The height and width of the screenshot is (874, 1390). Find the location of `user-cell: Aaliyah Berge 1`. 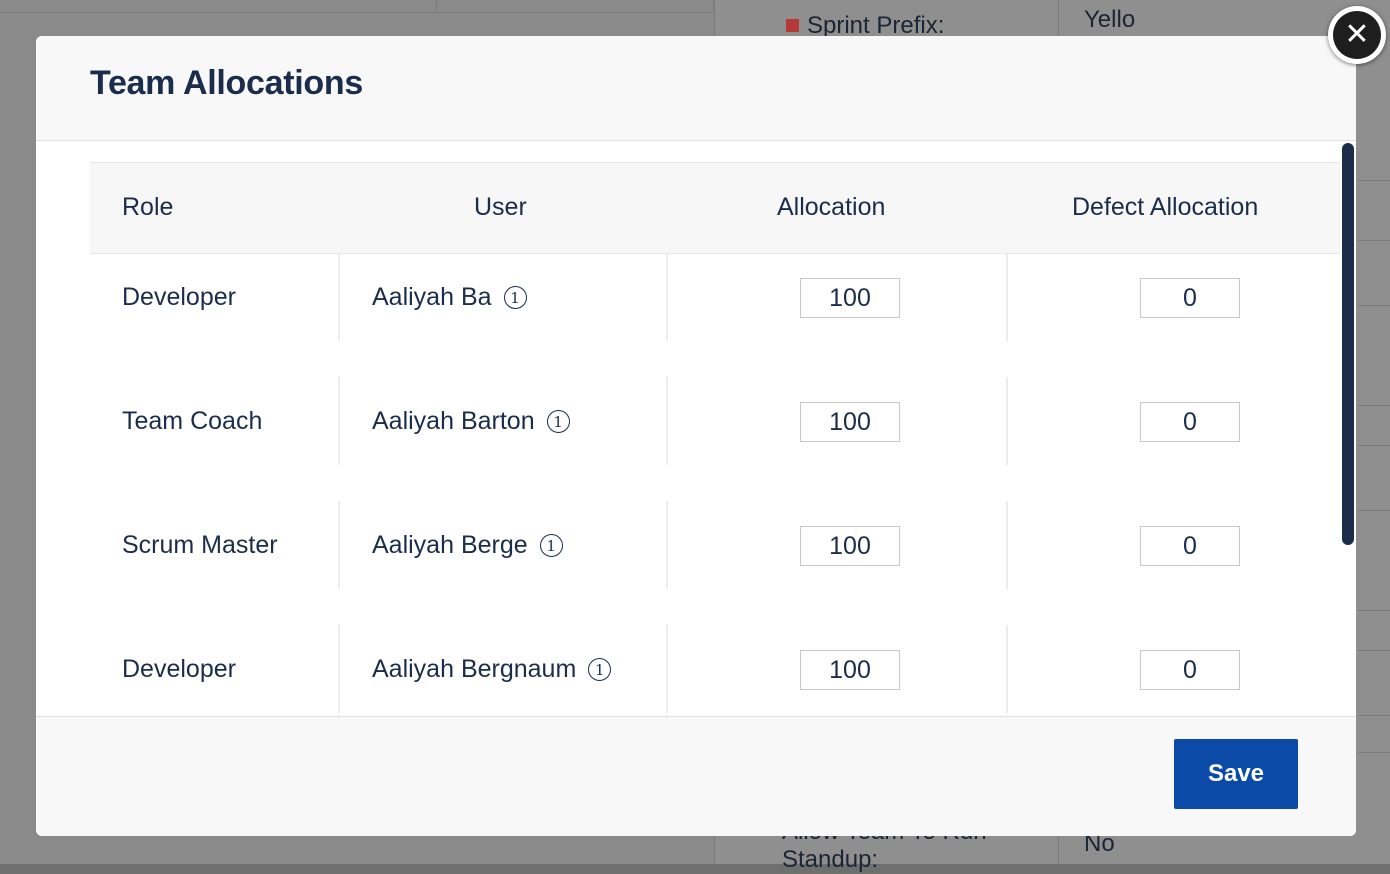

user-cell: Aaliyah Berge 1 is located at coordinates (467, 545).